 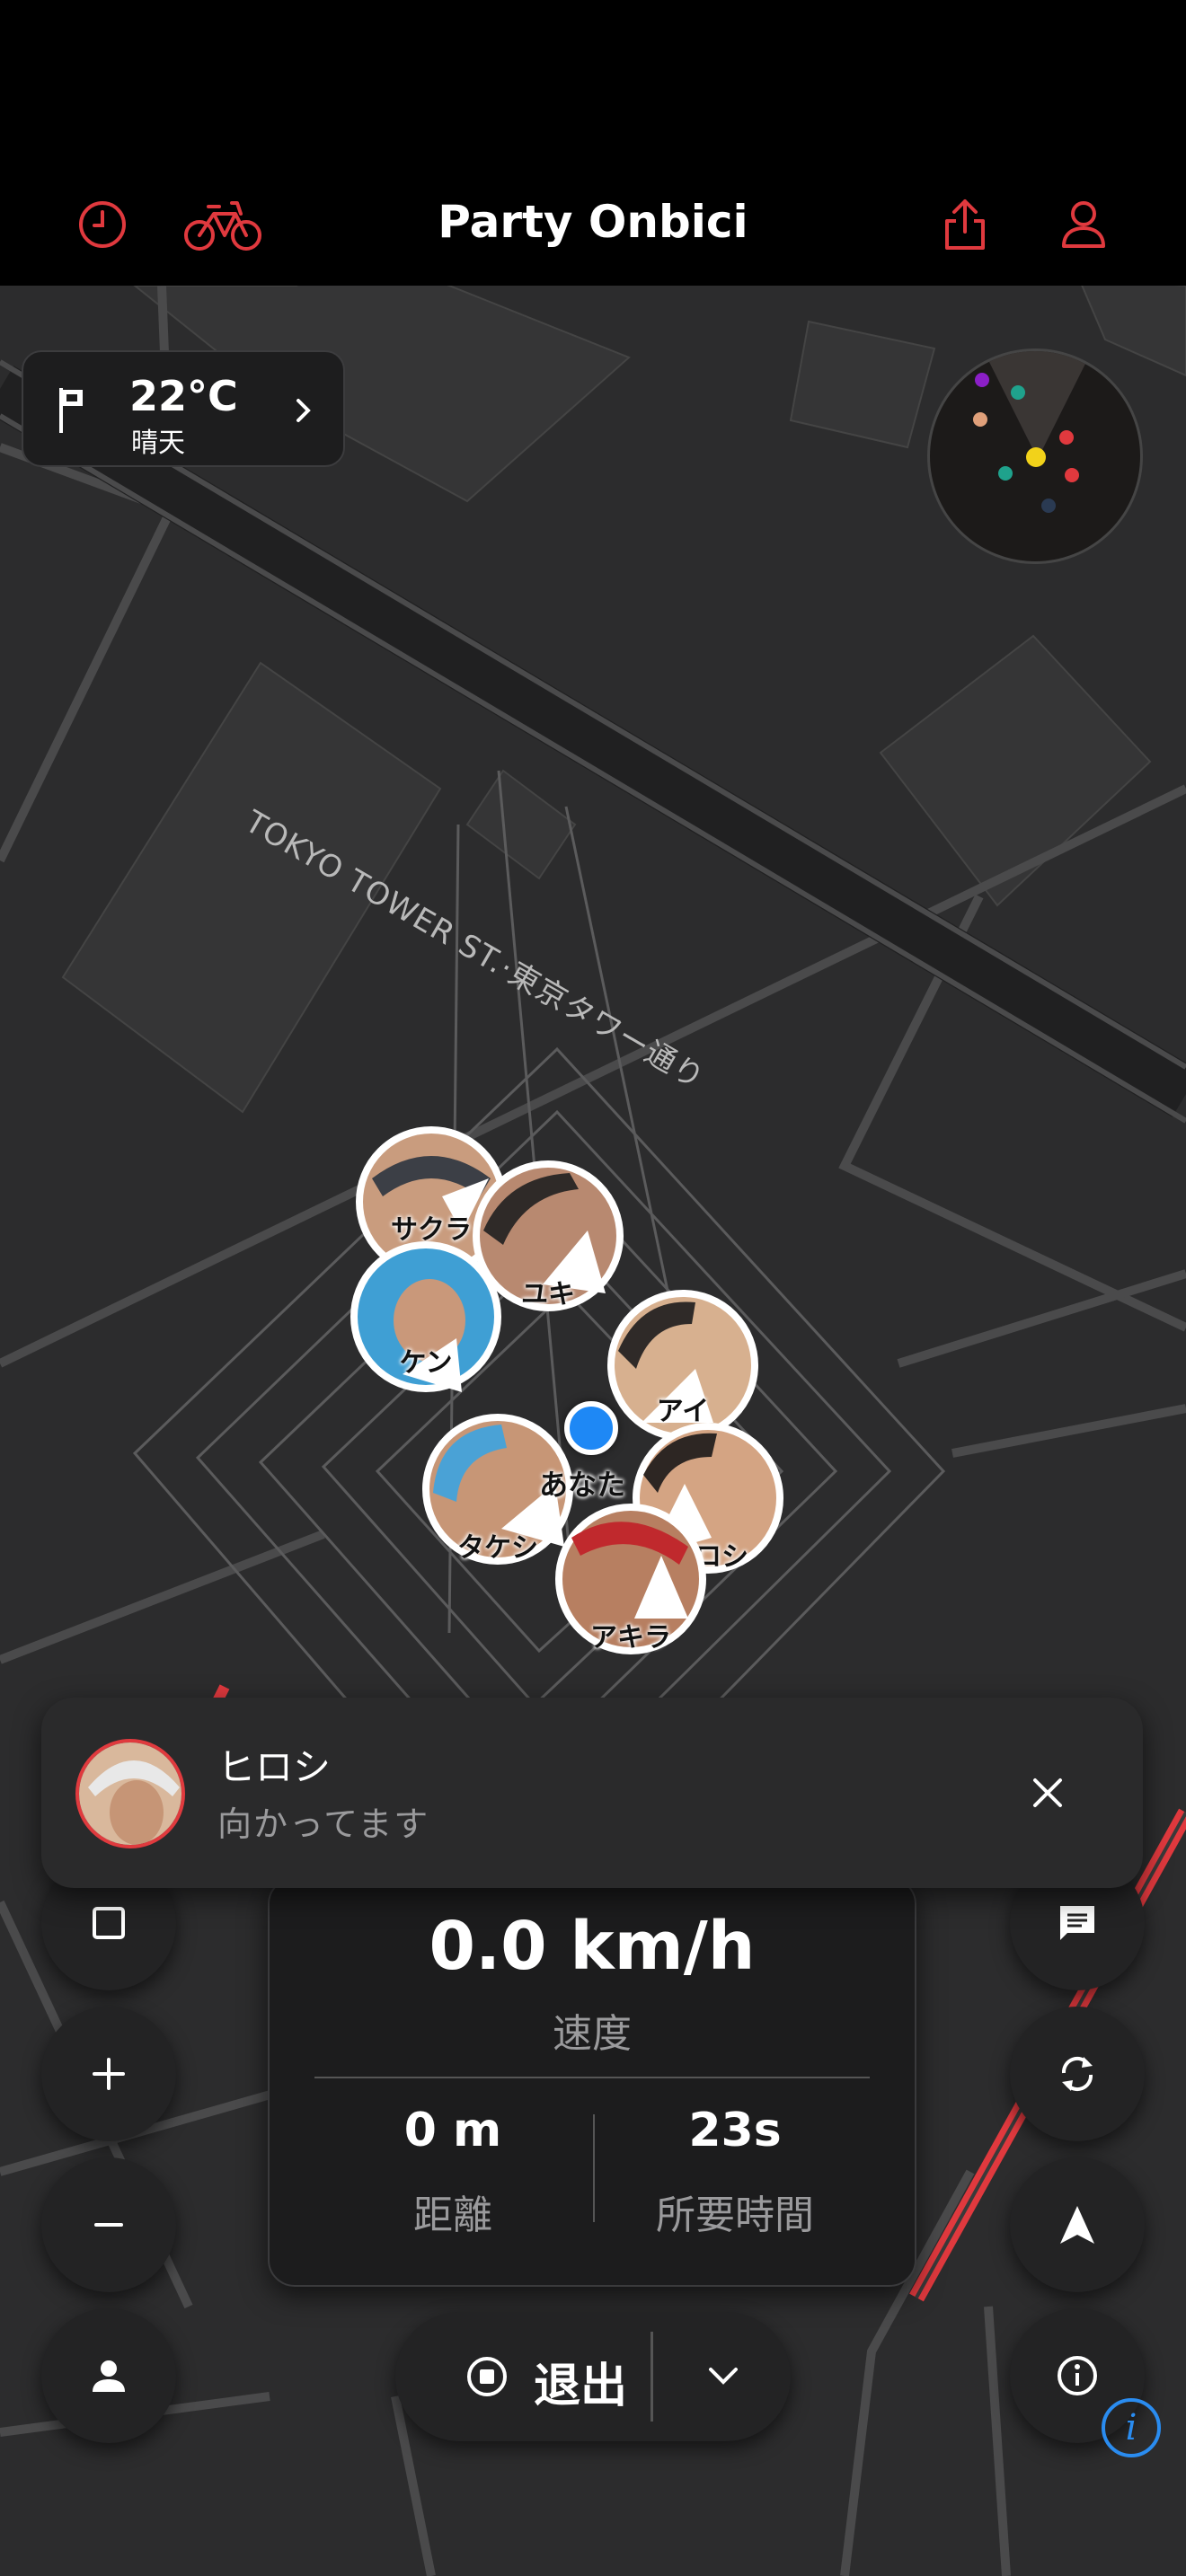 What do you see at coordinates (592, 1947) in the screenshot?
I see `speed-value: 0.0 km/h` at bounding box center [592, 1947].